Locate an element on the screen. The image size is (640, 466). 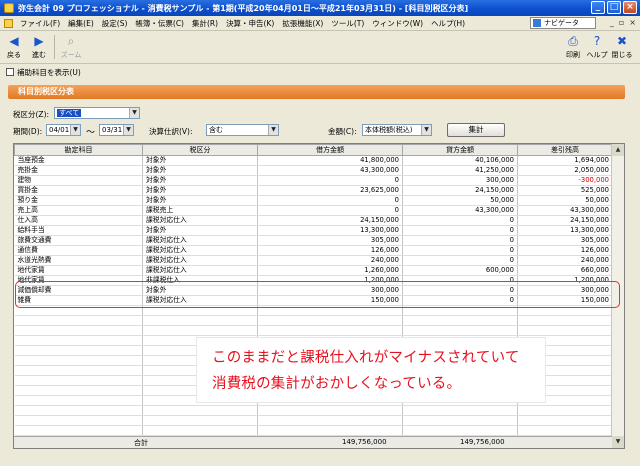
navigator-button: ナビゲータ is located at coordinates (563, 23).